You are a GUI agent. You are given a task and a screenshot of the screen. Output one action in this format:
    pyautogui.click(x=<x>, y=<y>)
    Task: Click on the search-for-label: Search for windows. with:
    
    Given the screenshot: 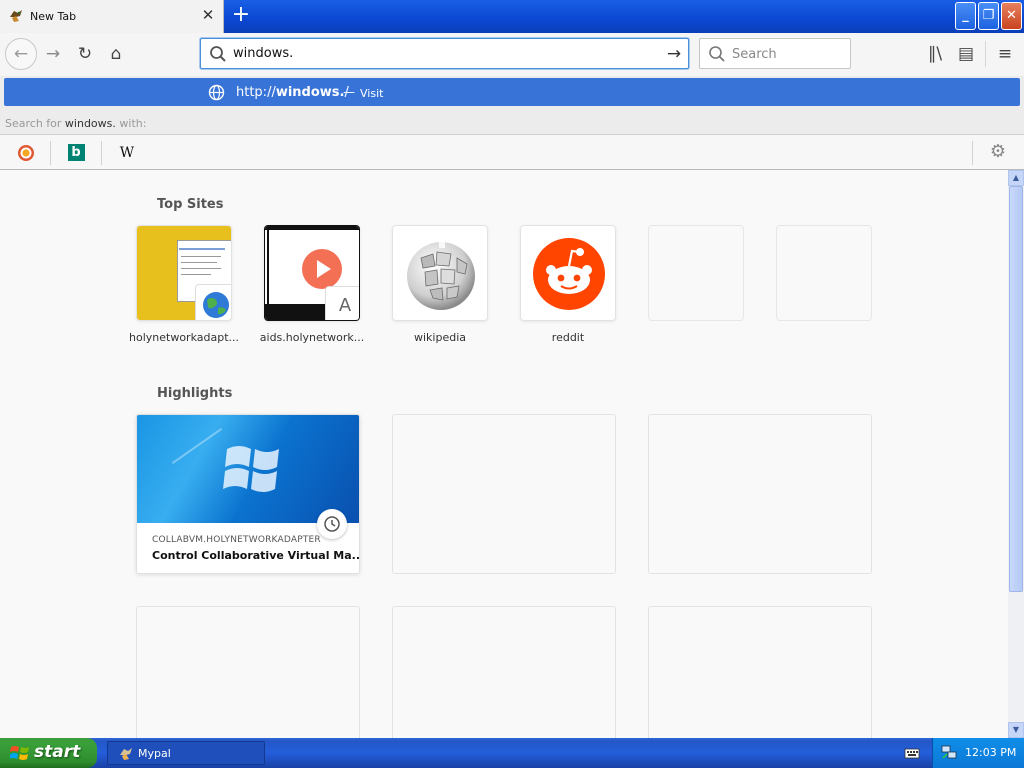 What is the action you would take?
    pyautogui.click(x=76, y=123)
    